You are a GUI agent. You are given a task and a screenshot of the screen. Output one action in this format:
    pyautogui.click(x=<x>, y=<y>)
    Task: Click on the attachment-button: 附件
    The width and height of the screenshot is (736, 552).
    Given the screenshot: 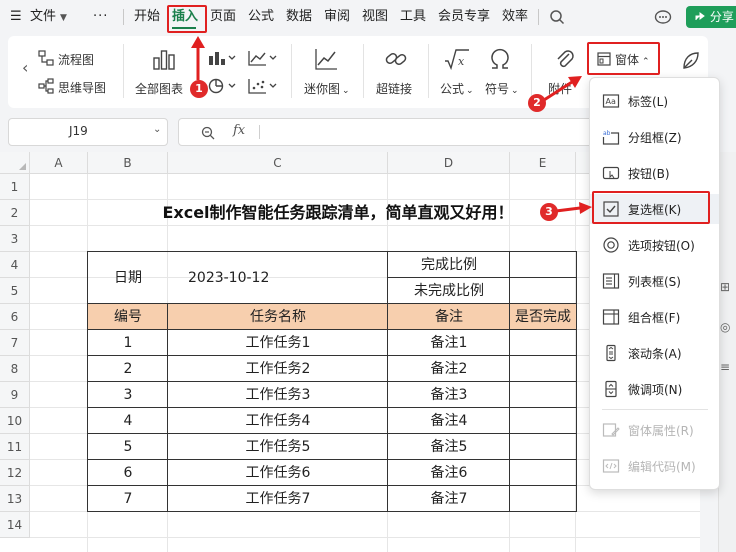 What is the action you would take?
    pyautogui.click(x=560, y=88)
    